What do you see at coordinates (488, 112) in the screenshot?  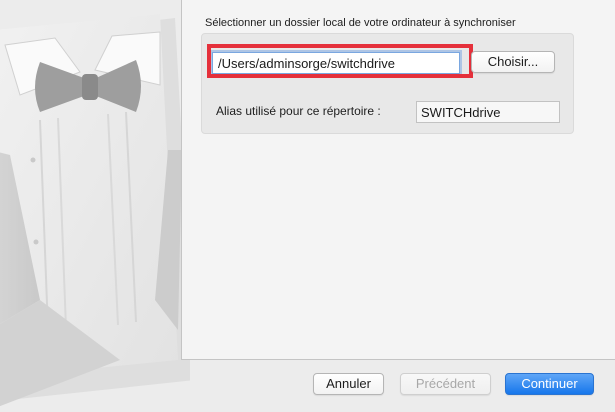 I see `alias-input` at bounding box center [488, 112].